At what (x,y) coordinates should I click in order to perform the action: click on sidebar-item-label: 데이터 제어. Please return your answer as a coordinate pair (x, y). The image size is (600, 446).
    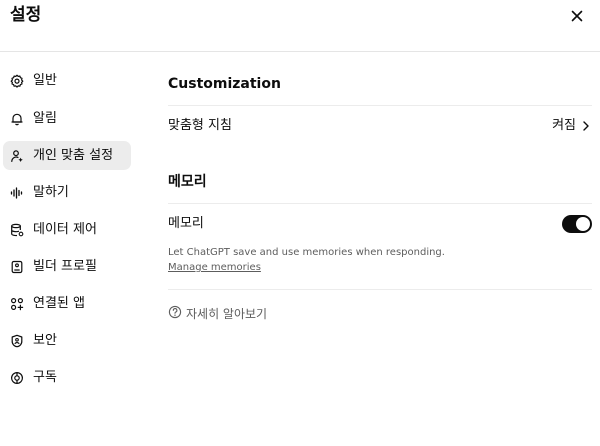
    Looking at the image, I should click on (65, 229).